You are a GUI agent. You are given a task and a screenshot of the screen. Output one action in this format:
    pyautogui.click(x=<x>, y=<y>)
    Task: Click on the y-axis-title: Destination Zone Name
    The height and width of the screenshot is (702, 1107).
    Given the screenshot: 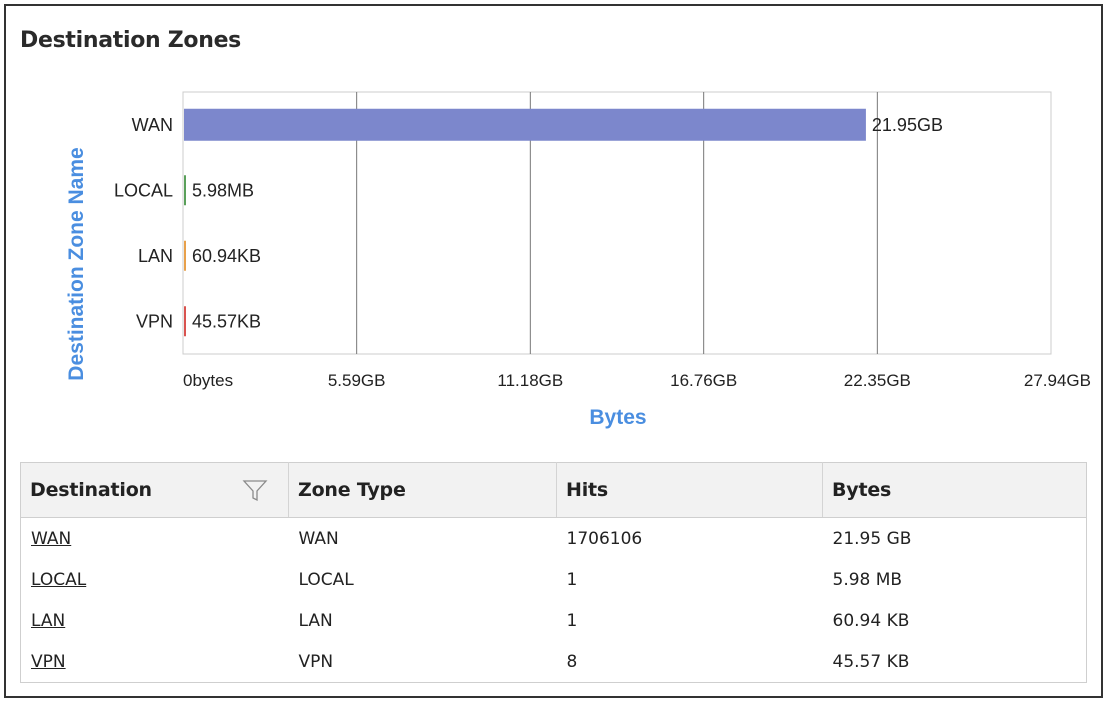 What is the action you would take?
    pyautogui.click(x=76, y=263)
    